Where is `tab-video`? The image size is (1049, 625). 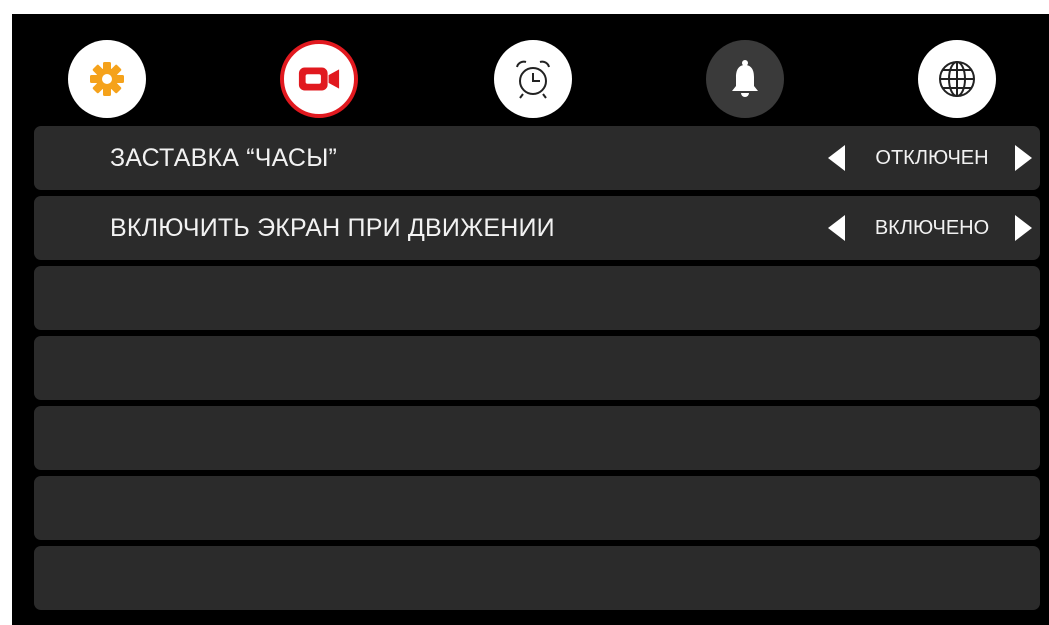
tab-video is located at coordinates (319, 79).